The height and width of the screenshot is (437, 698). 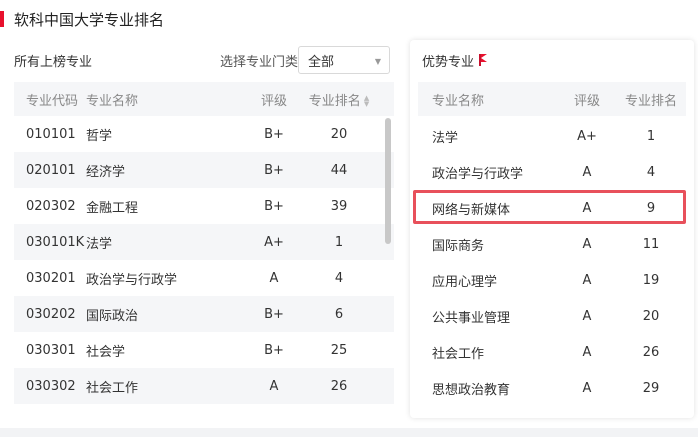 I want to click on page-title: 软科中国大学专业排名, so click(x=89, y=19).